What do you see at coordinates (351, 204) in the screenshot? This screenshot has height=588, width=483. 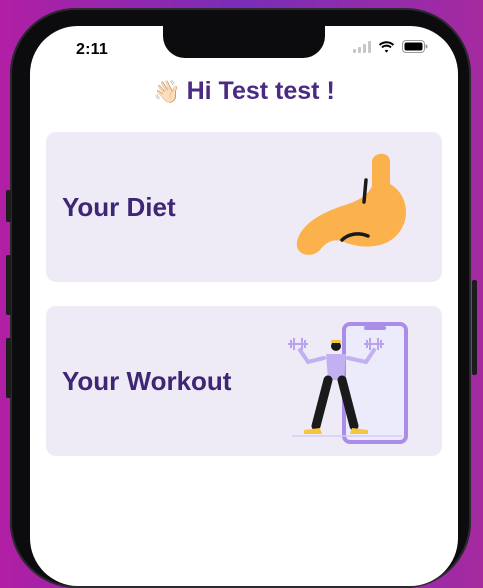 I see `stomach-illustration` at bounding box center [351, 204].